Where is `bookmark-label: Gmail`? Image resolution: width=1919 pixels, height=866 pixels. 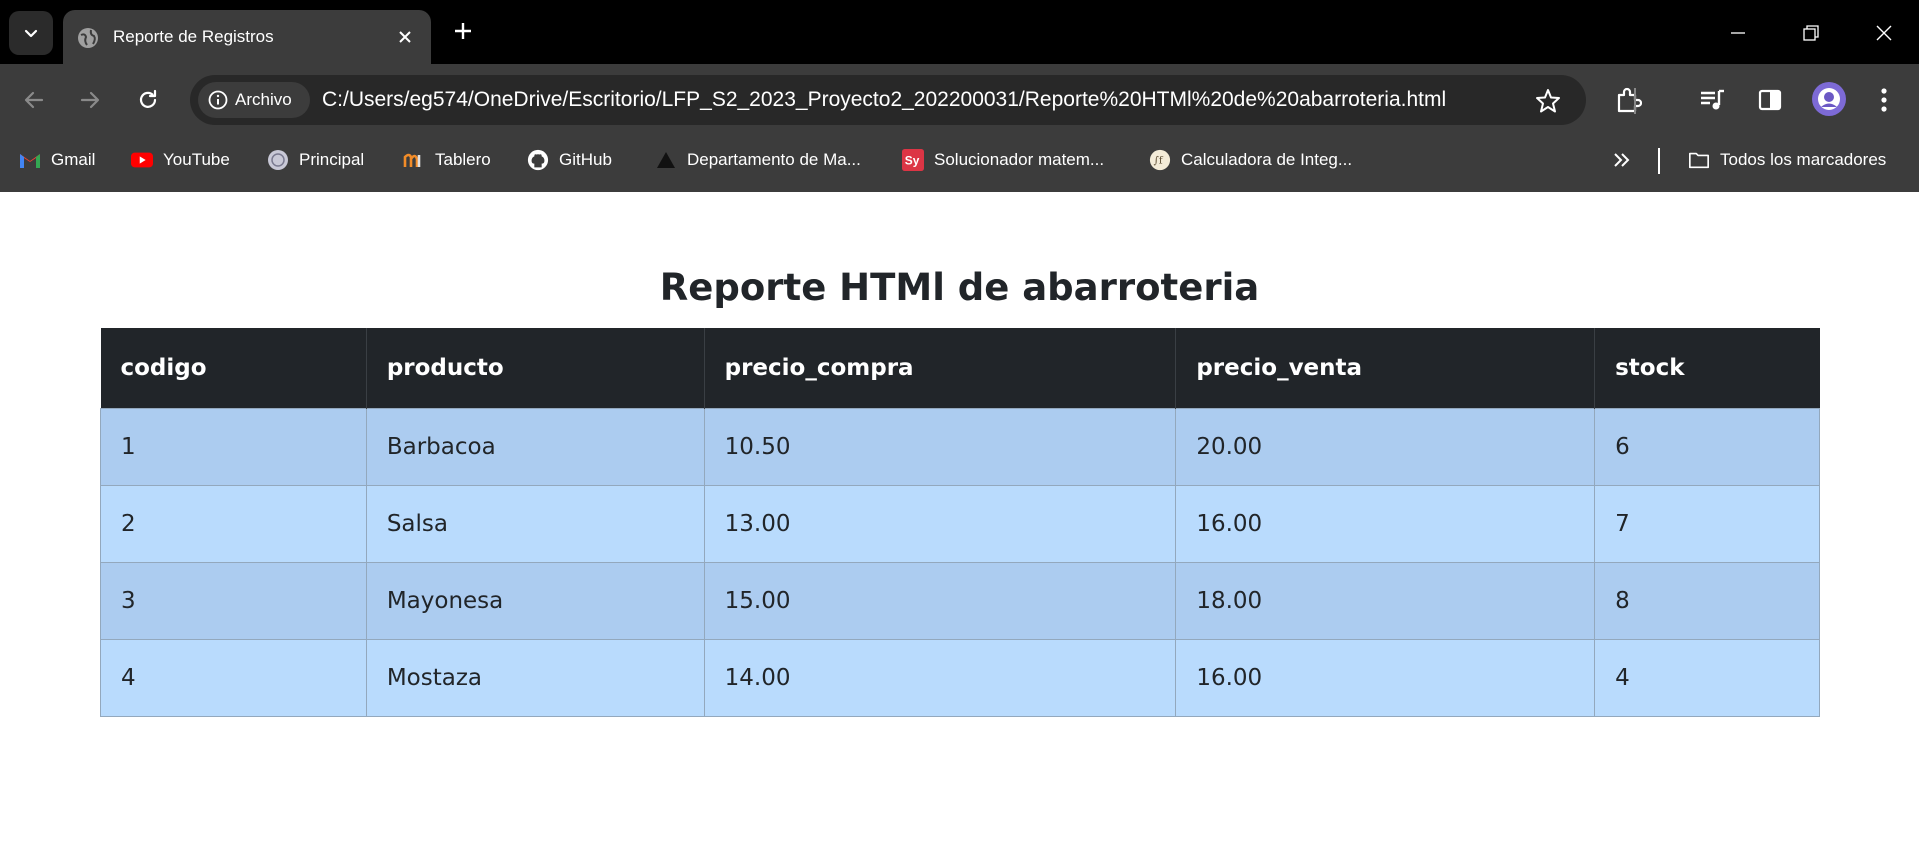
bookmark-label: Gmail is located at coordinates (73, 159).